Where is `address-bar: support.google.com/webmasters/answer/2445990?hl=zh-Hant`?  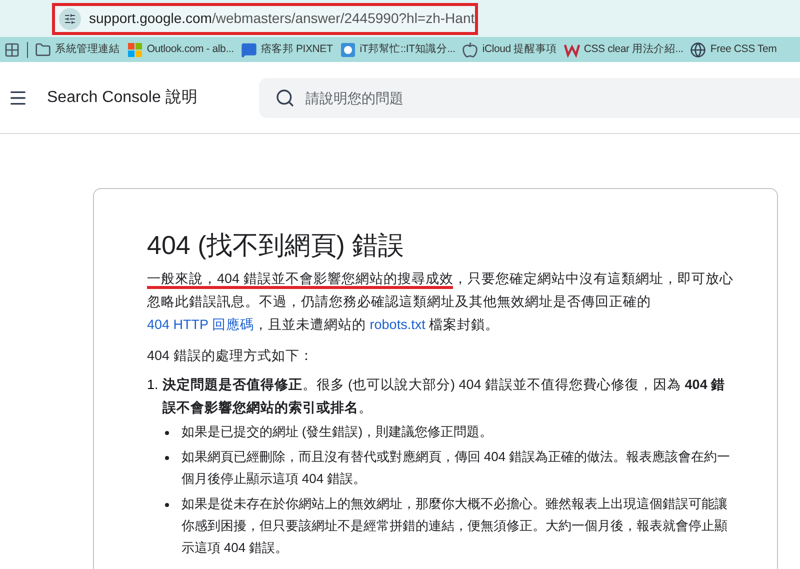 address-bar: support.google.com/webmasters/answer/2445990?hl=zh-Hant is located at coordinates (265, 18).